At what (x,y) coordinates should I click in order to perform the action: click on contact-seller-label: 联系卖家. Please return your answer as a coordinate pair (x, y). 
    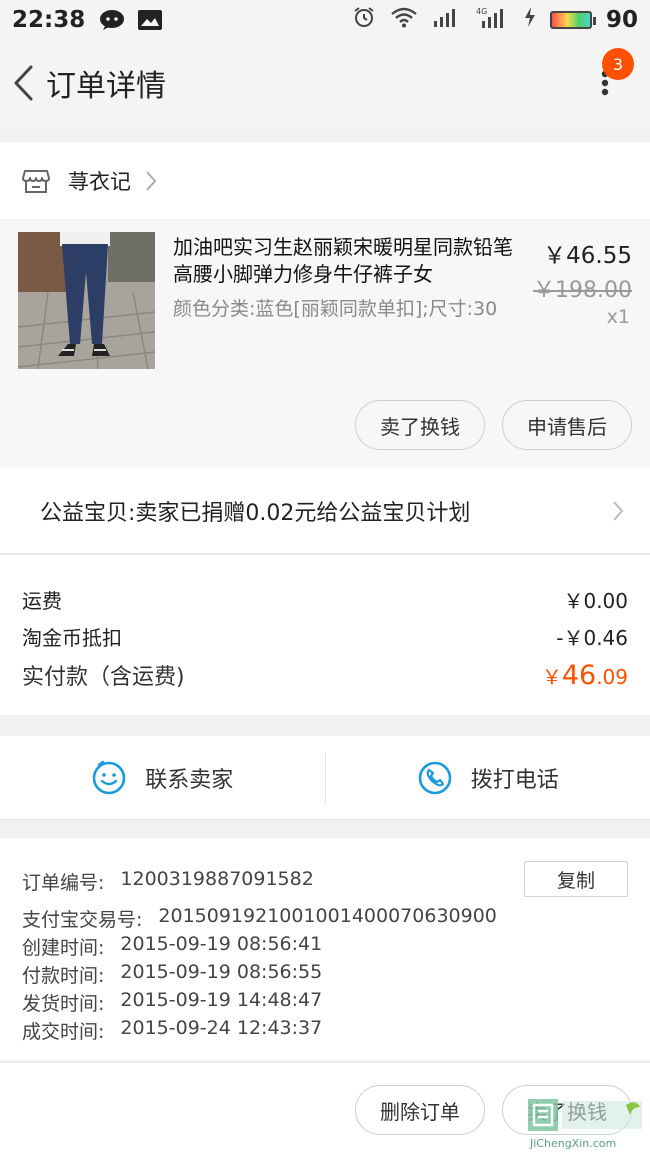
    Looking at the image, I should click on (189, 780).